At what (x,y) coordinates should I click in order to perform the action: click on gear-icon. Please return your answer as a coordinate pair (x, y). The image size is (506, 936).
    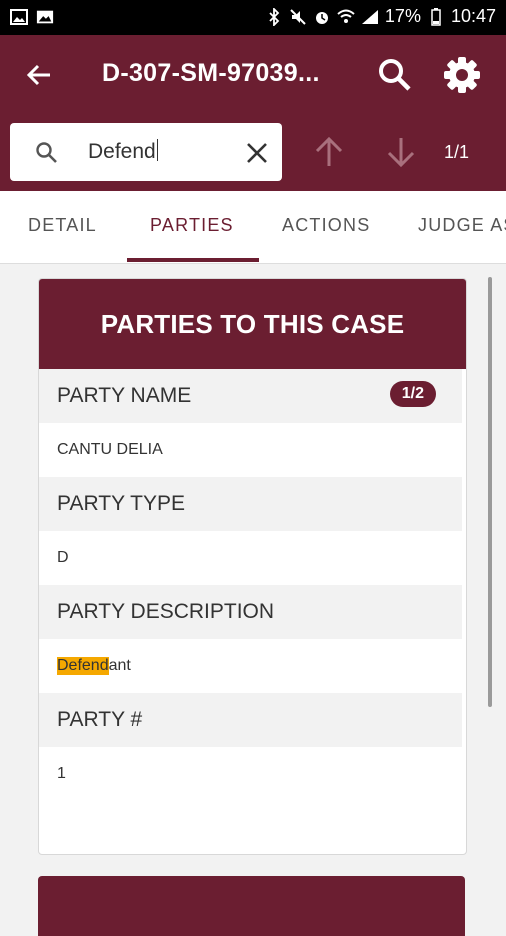
    Looking at the image, I should click on (462, 75).